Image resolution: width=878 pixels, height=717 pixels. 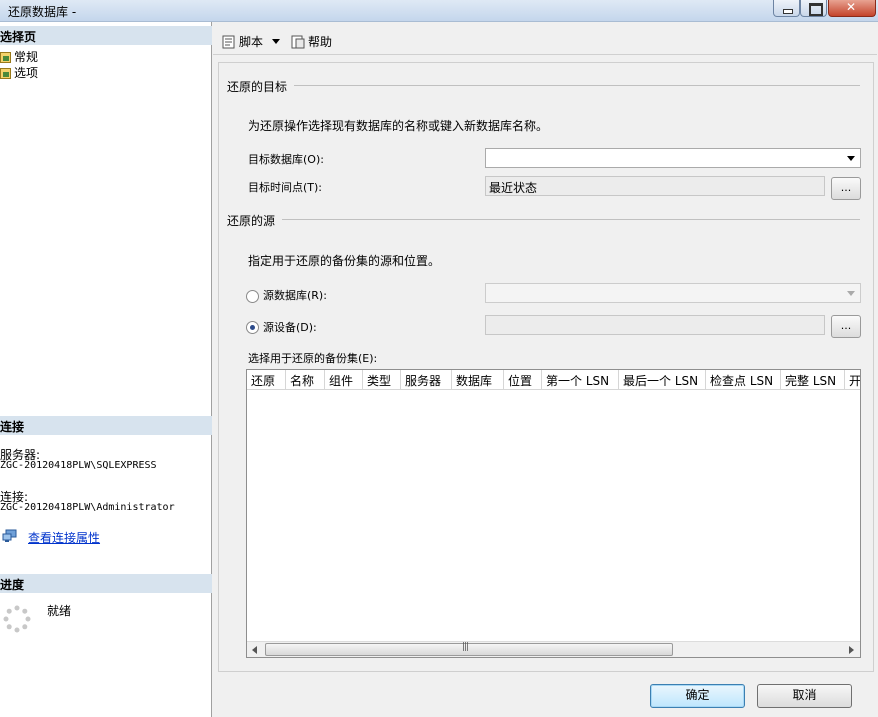 I want to click on grid-column-header: 位置, so click(x=523, y=380).